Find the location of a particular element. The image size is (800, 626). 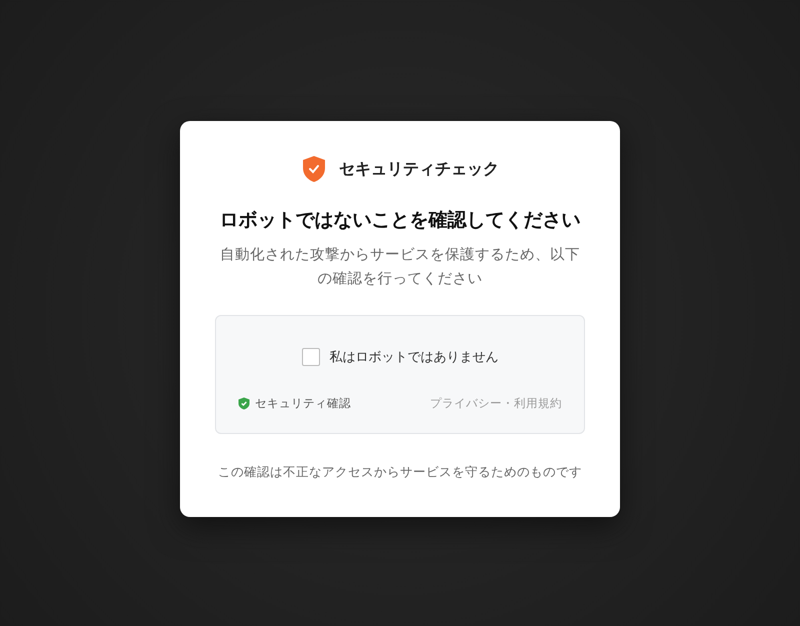

checkbox is located at coordinates (311, 357).